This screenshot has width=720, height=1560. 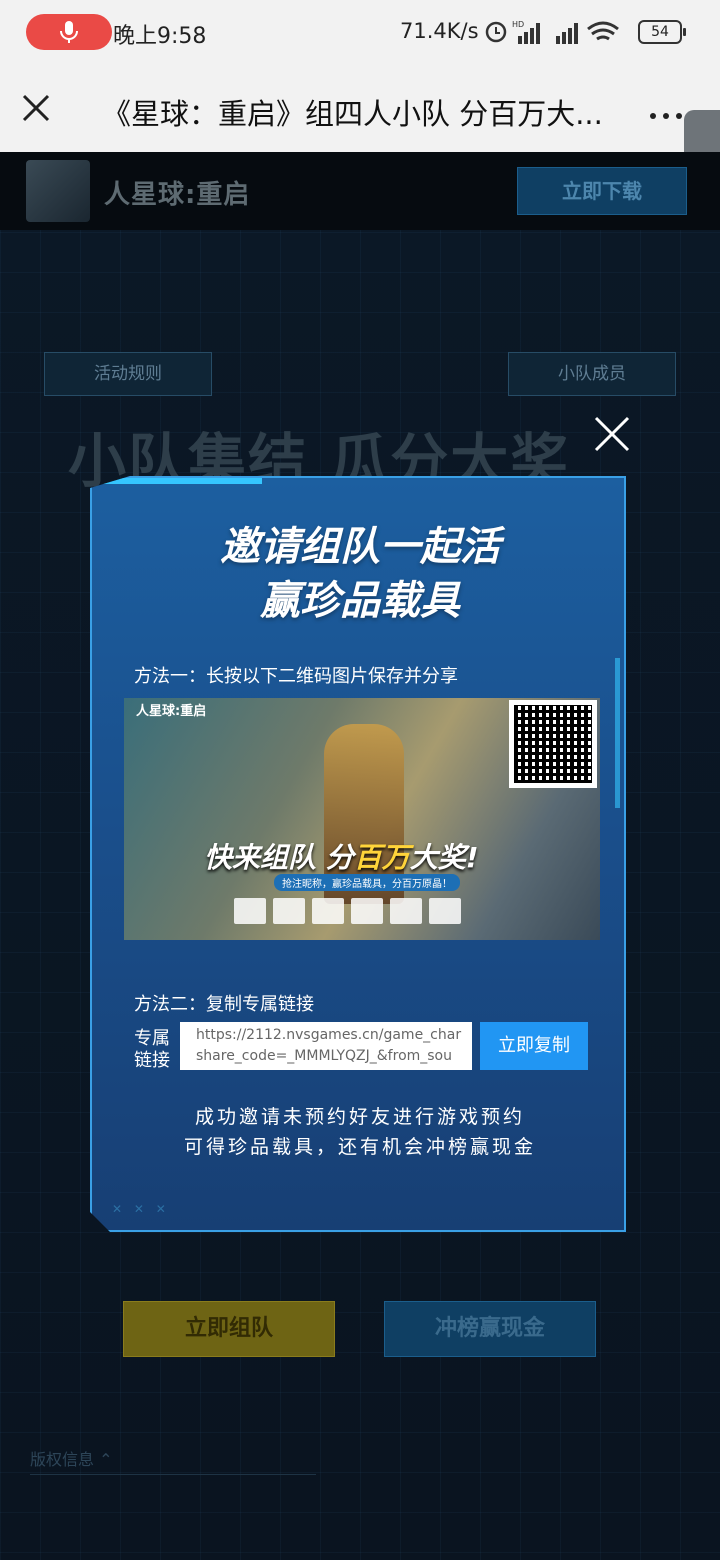 I want to click on qr-code, so click(x=553, y=744).